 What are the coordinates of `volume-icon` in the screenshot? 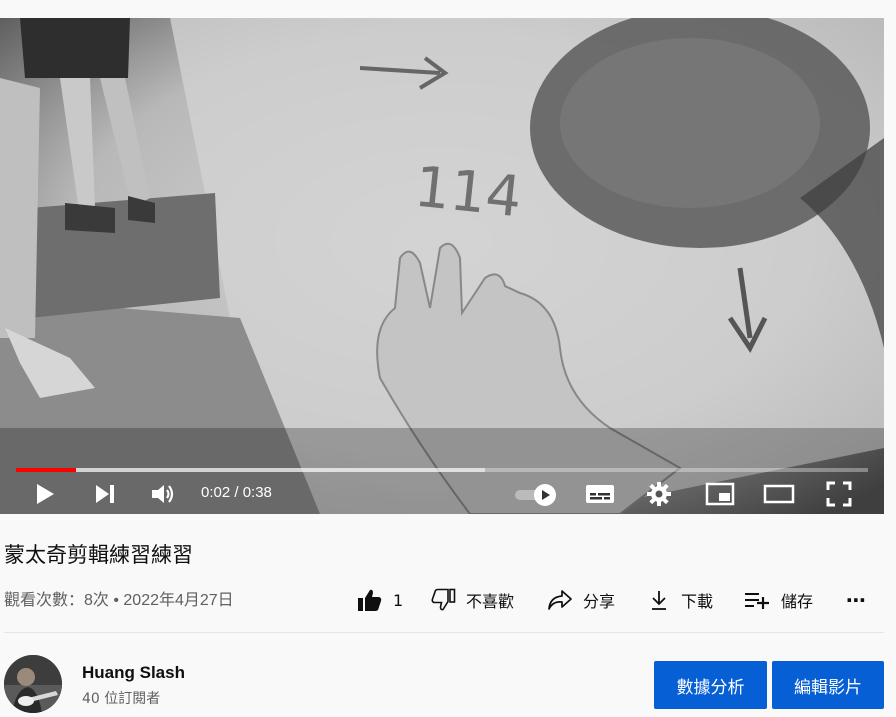 It's located at (163, 494).